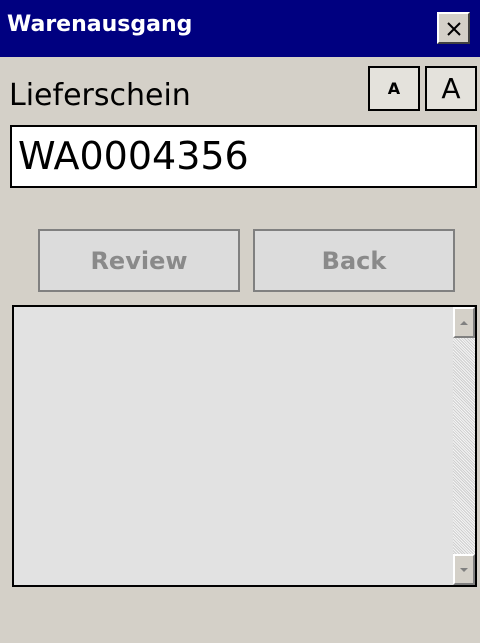 The height and width of the screenshot is (643, 480). I want to click on arrow-down-icon, so click(464, 570).